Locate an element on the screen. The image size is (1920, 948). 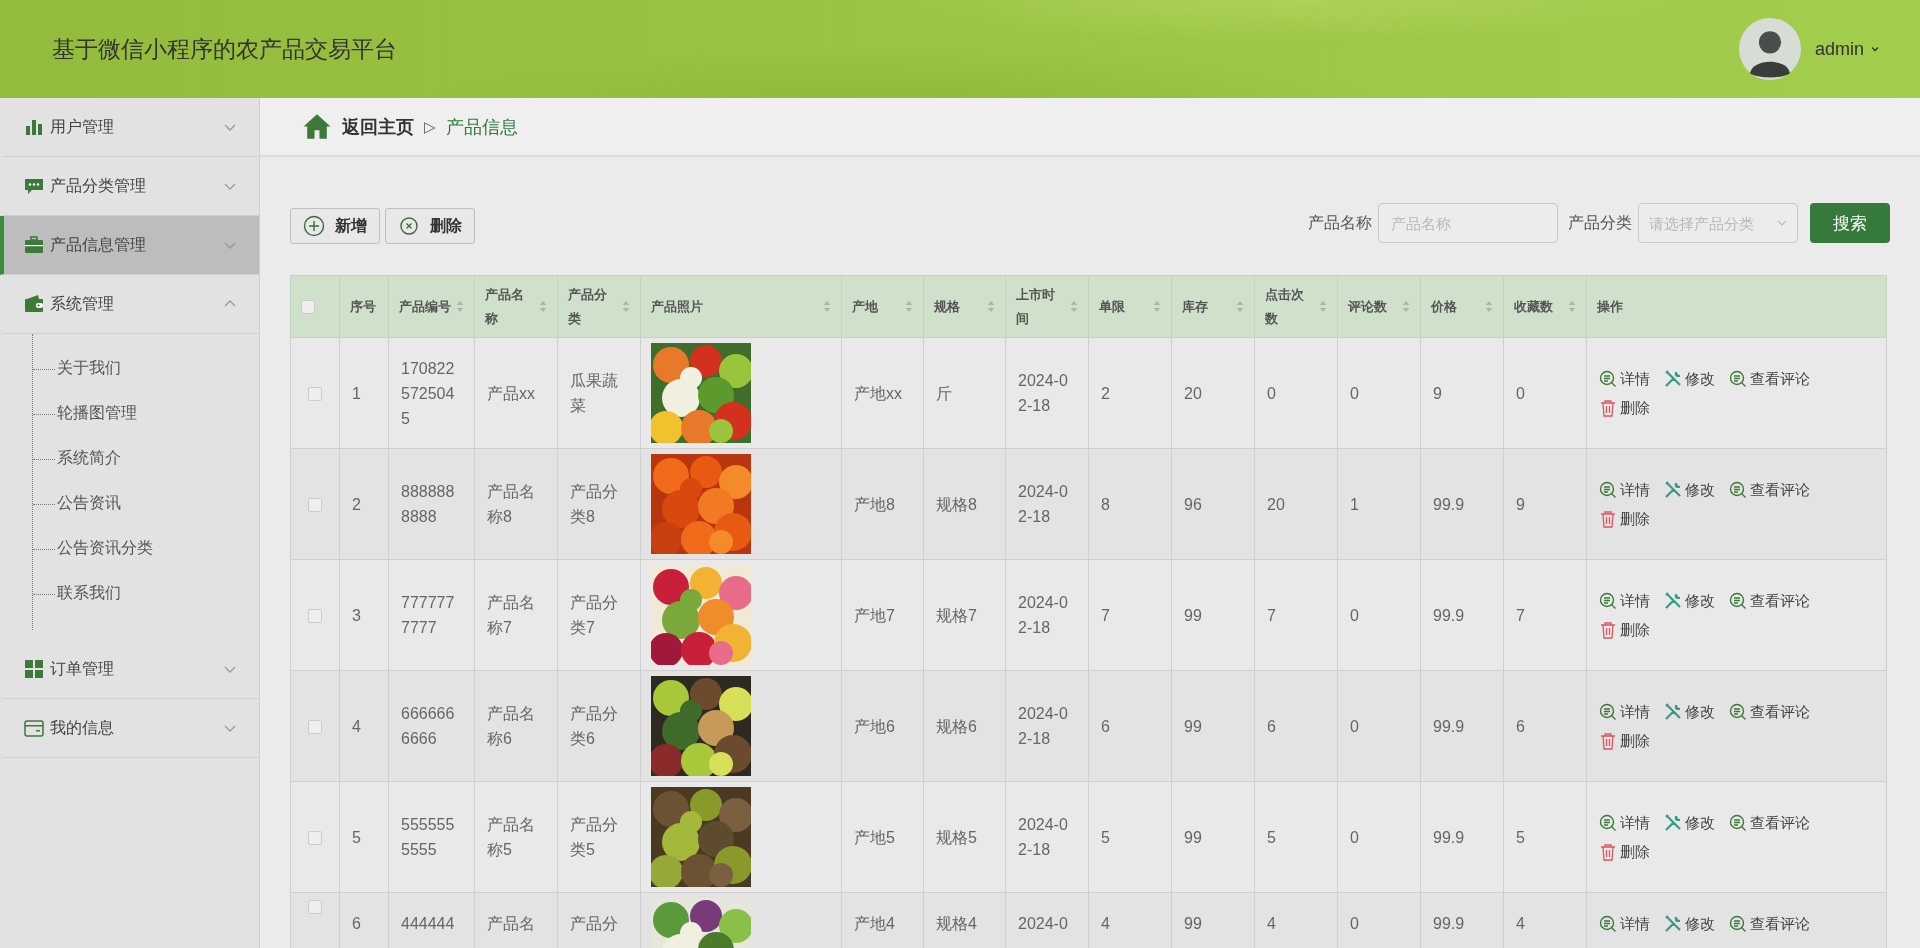
sidebar-item: 我的信息 is located at coordinates (129, 728).